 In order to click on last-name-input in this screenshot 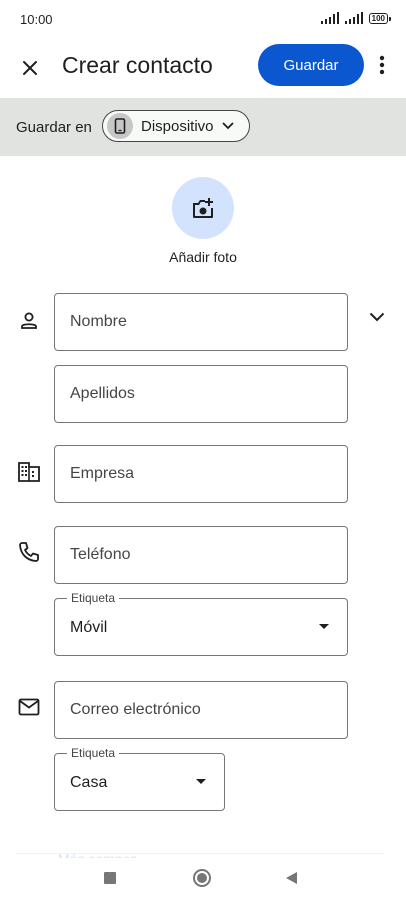, I will do `click(201, 394)`.